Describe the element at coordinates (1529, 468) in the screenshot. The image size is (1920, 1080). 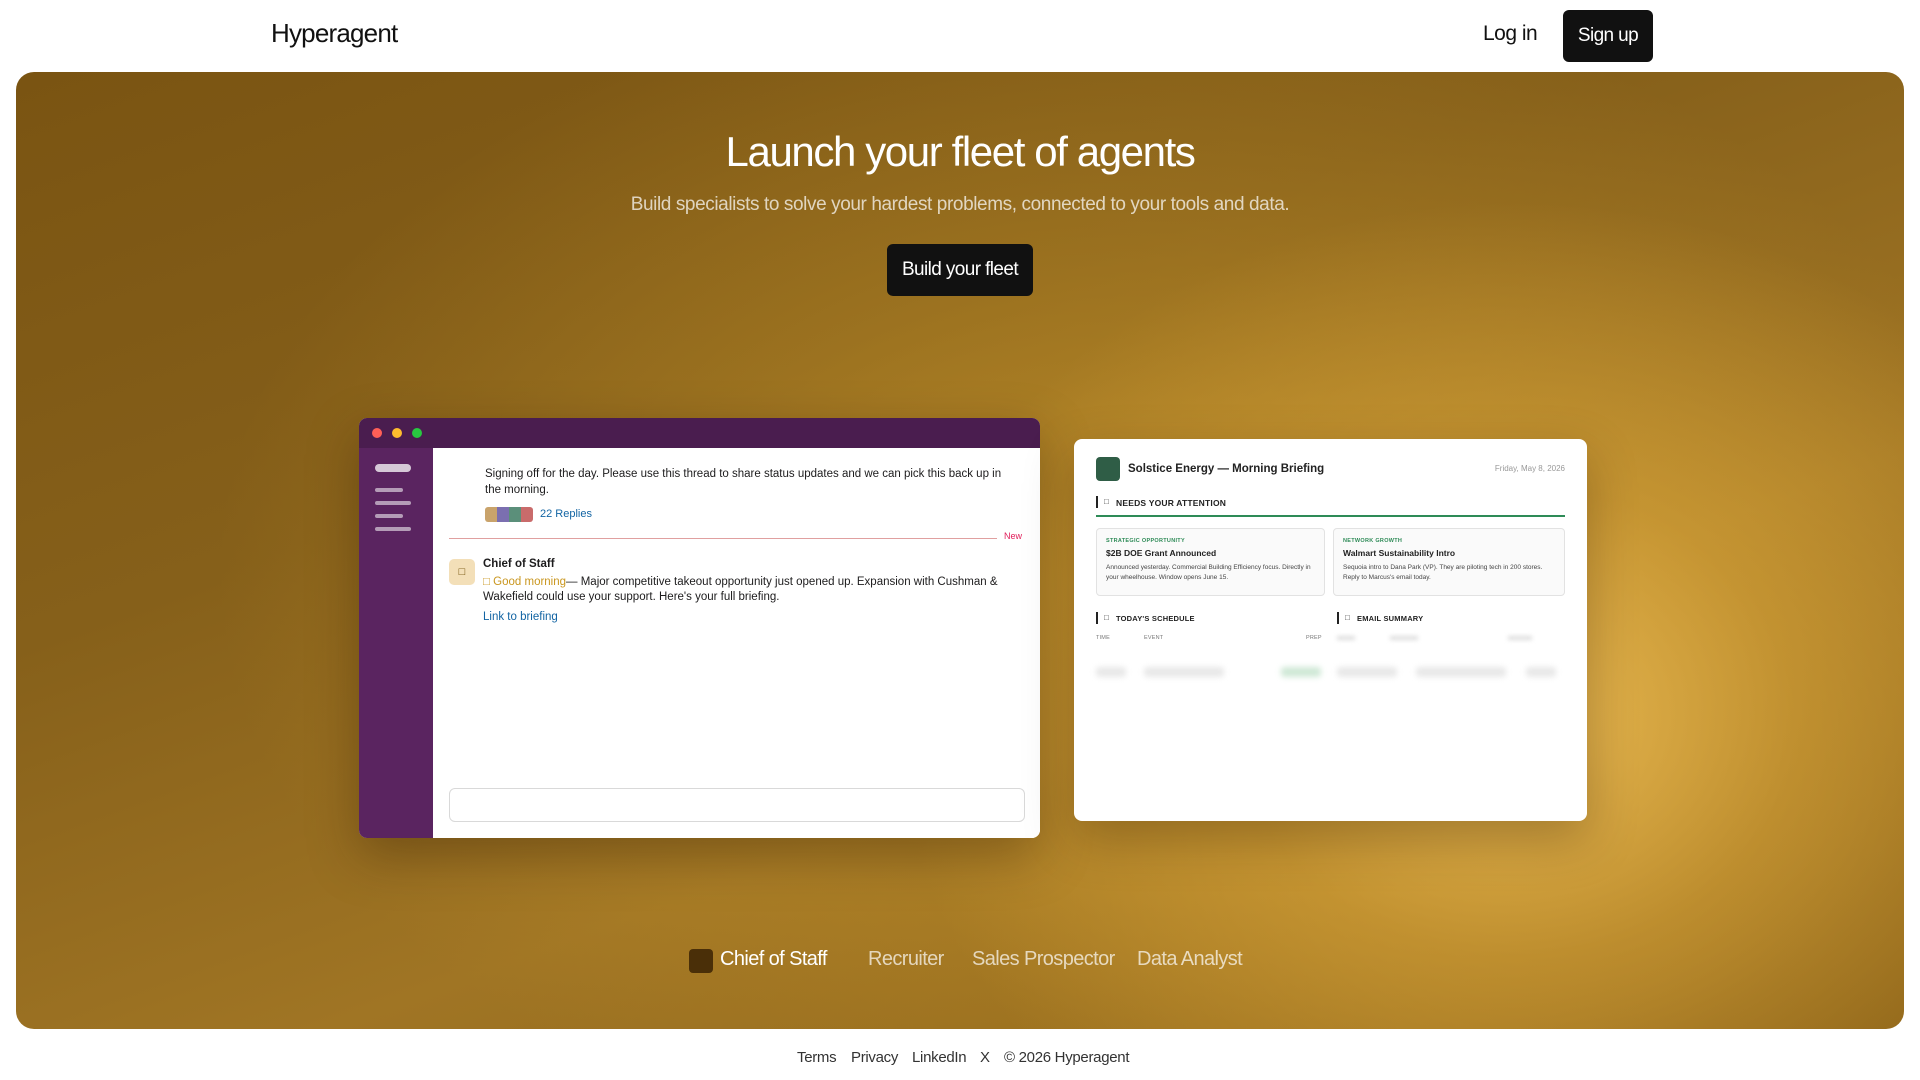
I see `briefing-date: Friday, May 8, 2026` at that location.